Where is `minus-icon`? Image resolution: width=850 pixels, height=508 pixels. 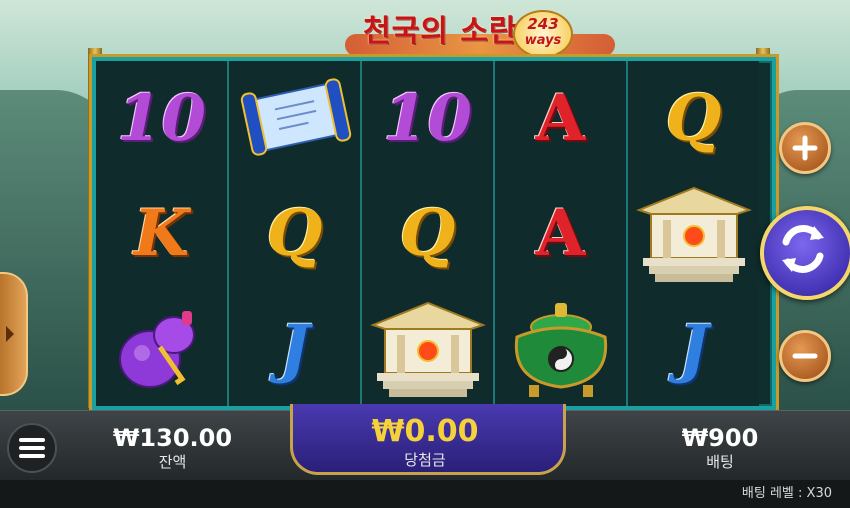 minus-icon is located at coordinates (805, 356).